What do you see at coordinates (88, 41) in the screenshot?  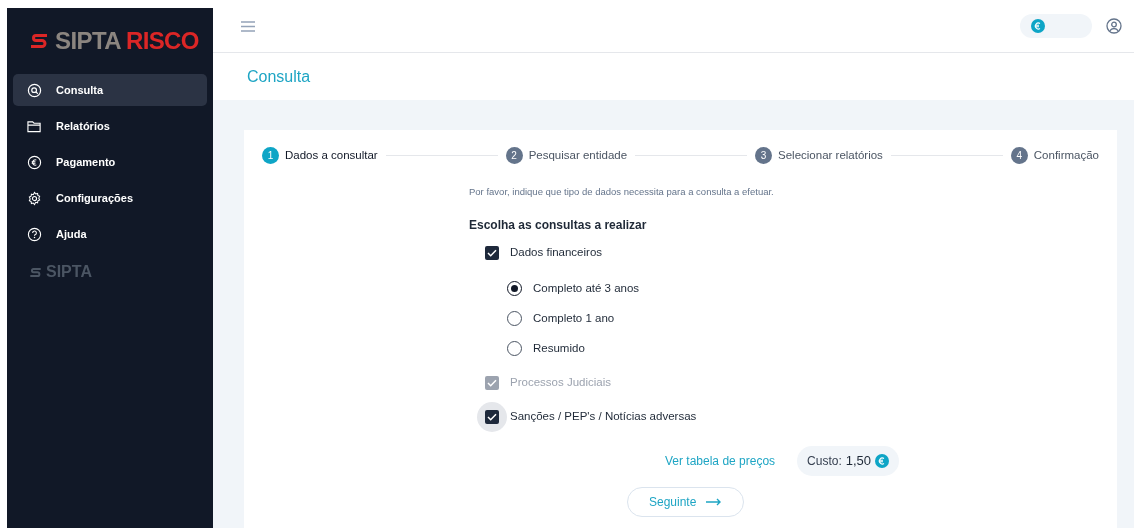 I see `logo-brand-text: SIPTA` at bounding box center [88, 41].